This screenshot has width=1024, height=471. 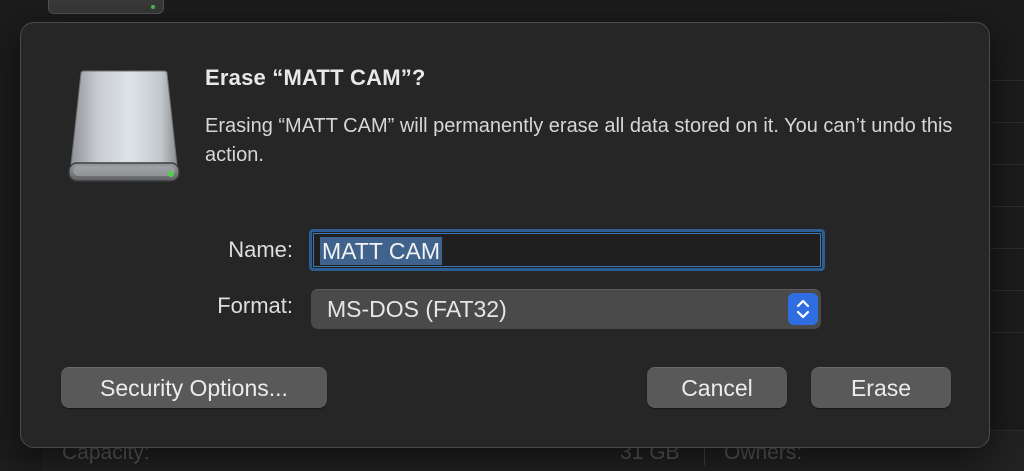 I want to click on chevron-up-down-icon, so click(x=803, y=309).